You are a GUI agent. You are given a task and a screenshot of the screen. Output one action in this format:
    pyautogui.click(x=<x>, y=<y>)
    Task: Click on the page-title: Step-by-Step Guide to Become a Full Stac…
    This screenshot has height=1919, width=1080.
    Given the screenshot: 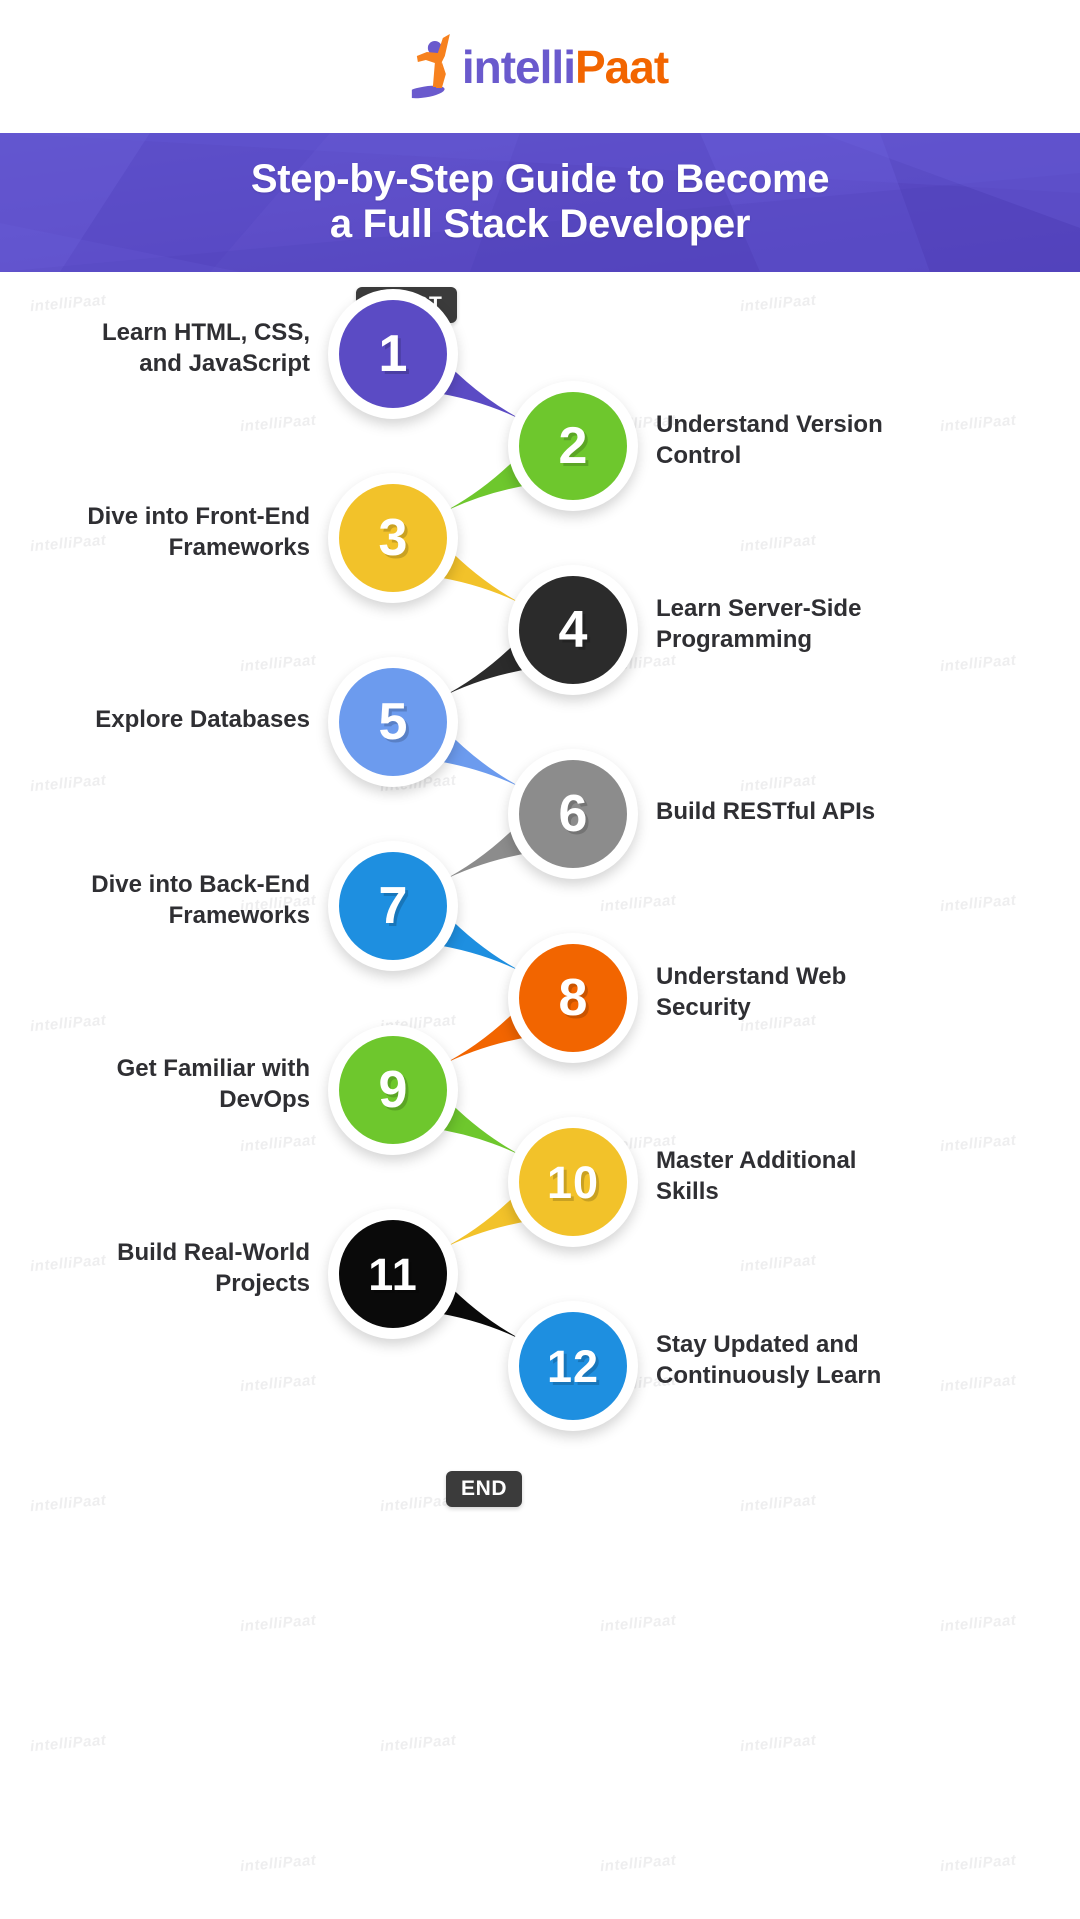 What is the action you would take?
    pyautogui.click(x=540, y=190)
    